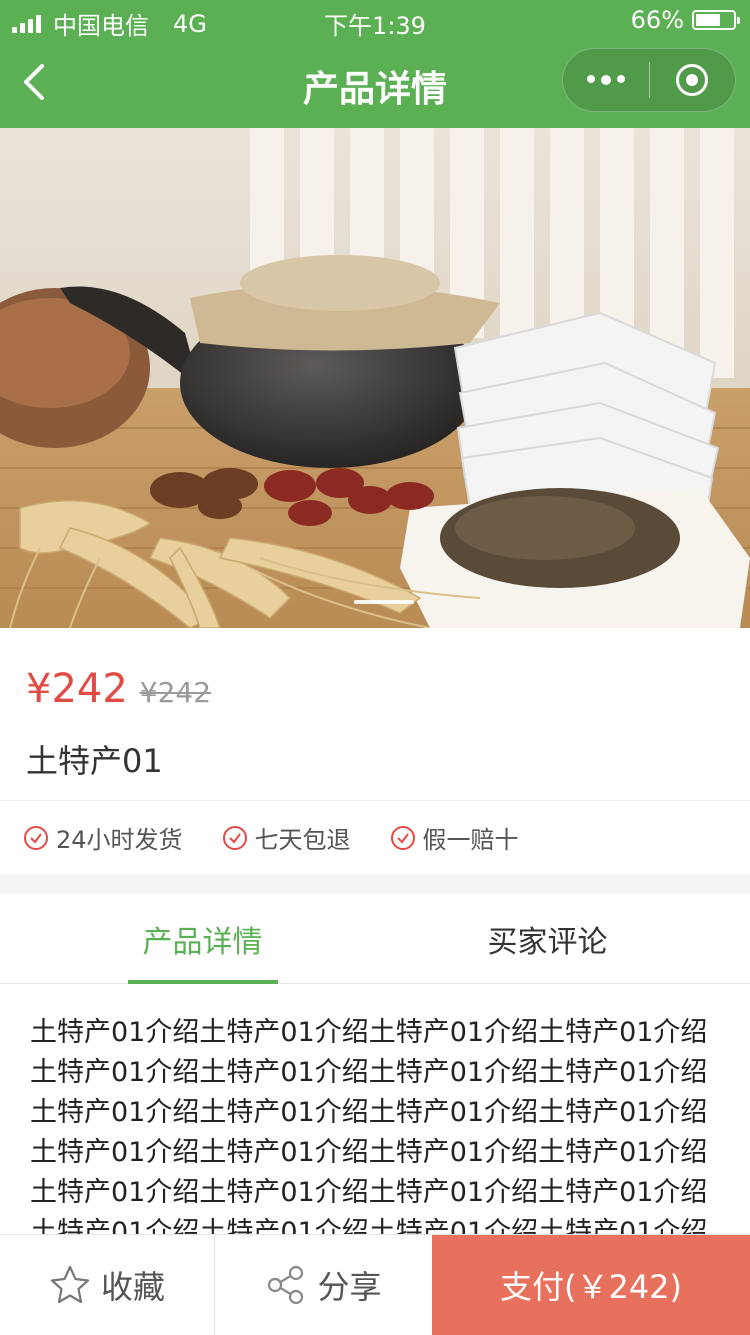 This screenshot has width=750, height=1335. What do you see at coordinates (349, 1287) in the screenshot?
I see `share-label: 分享` at bounding box center [349, 1287].